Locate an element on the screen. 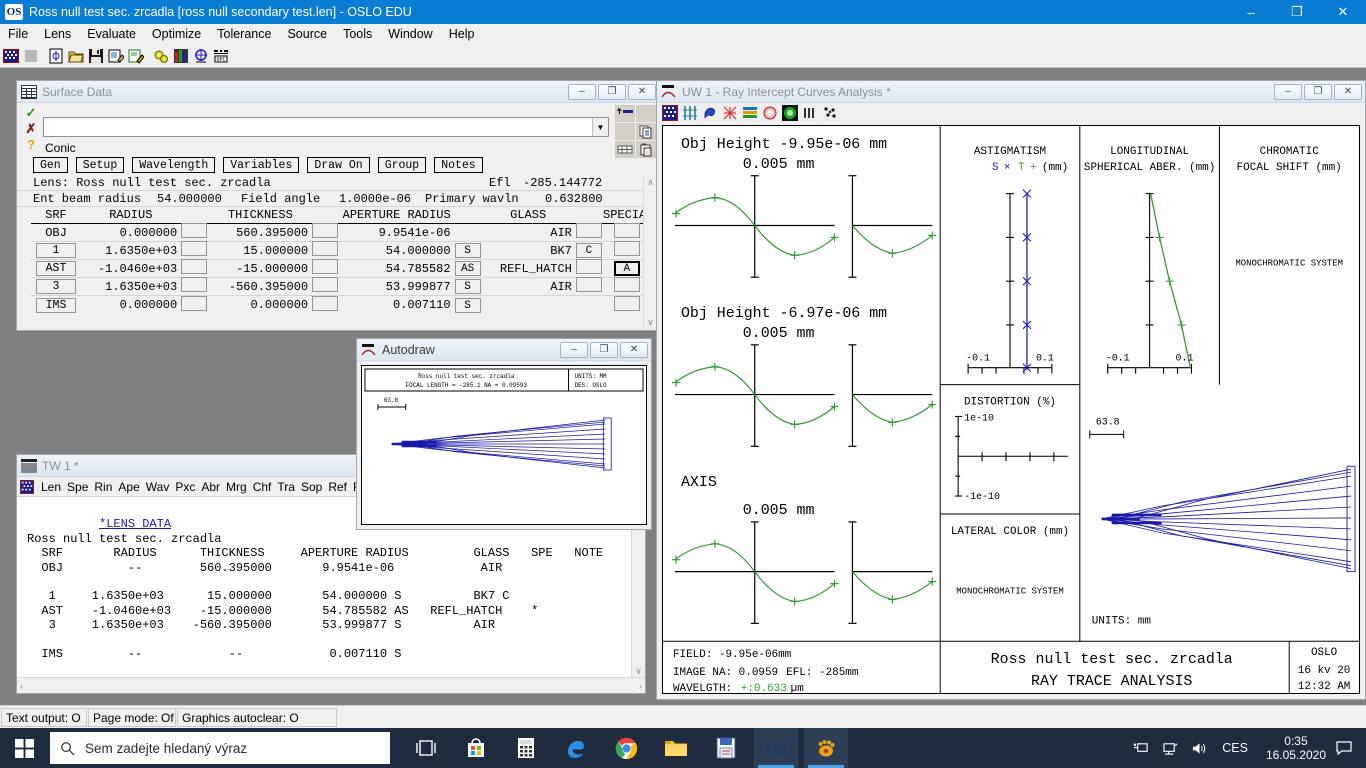  new-lens-icon is located at coordinates (56, 56).